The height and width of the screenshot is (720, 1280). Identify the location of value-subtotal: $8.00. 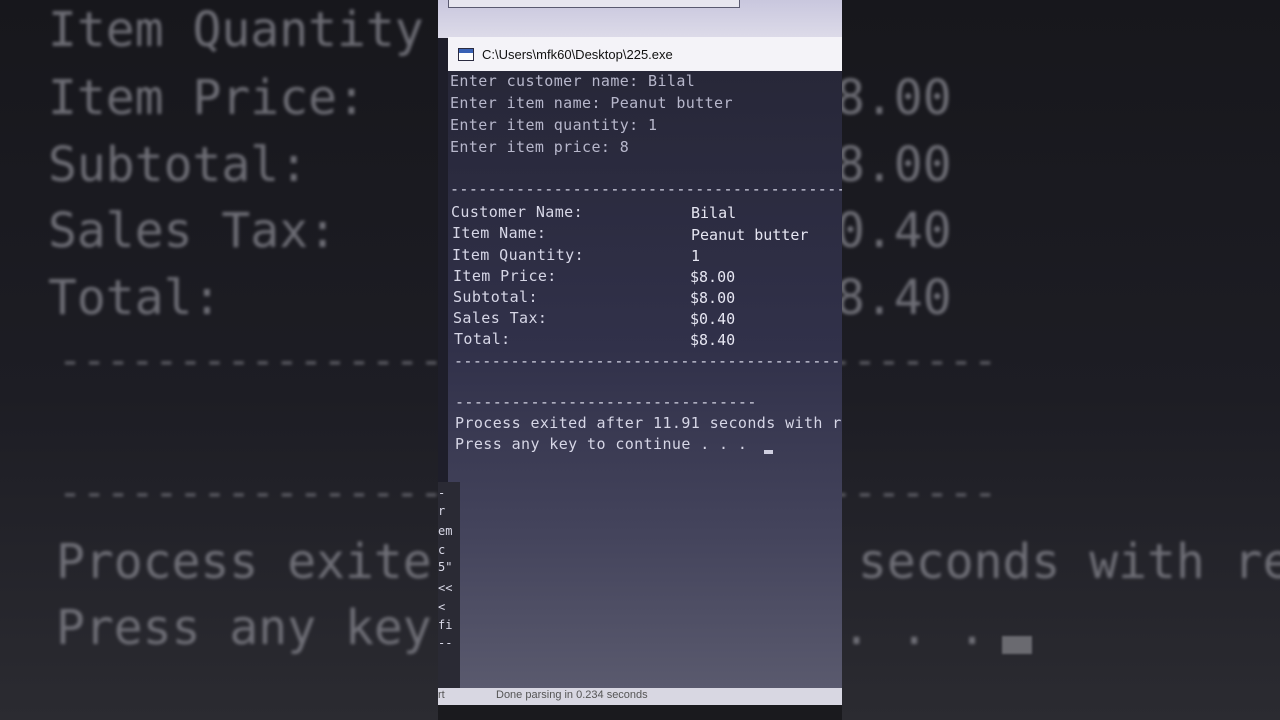
(713, 298).